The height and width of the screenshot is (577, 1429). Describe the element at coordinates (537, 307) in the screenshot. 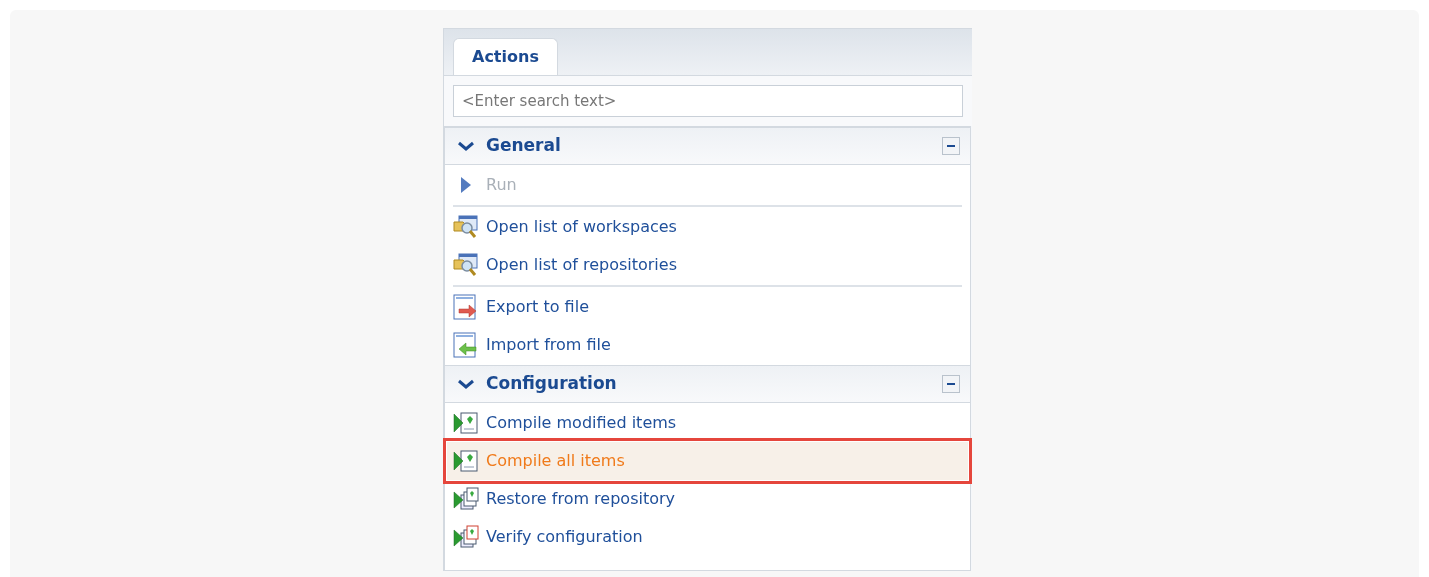

I see `action-label: Export to file` at that location.